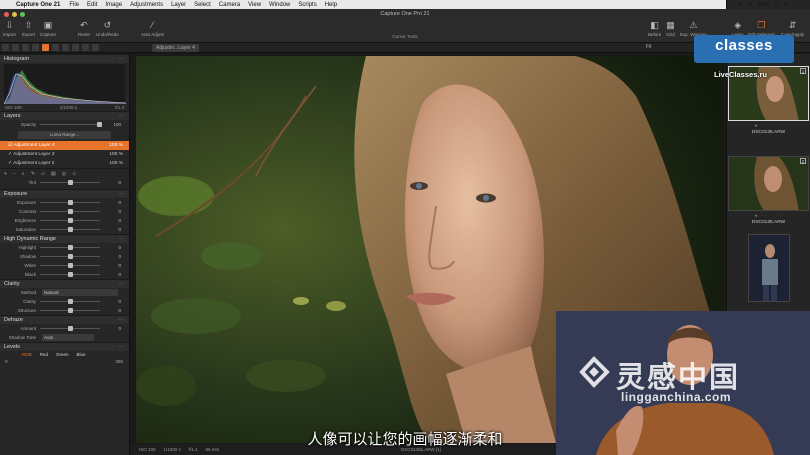 The width and height of the screenshot is (810, 455). What do you see at coordinates (113, 5) in the screenshot?
I see `menu-image: Image` at bounding box center [113, 5].